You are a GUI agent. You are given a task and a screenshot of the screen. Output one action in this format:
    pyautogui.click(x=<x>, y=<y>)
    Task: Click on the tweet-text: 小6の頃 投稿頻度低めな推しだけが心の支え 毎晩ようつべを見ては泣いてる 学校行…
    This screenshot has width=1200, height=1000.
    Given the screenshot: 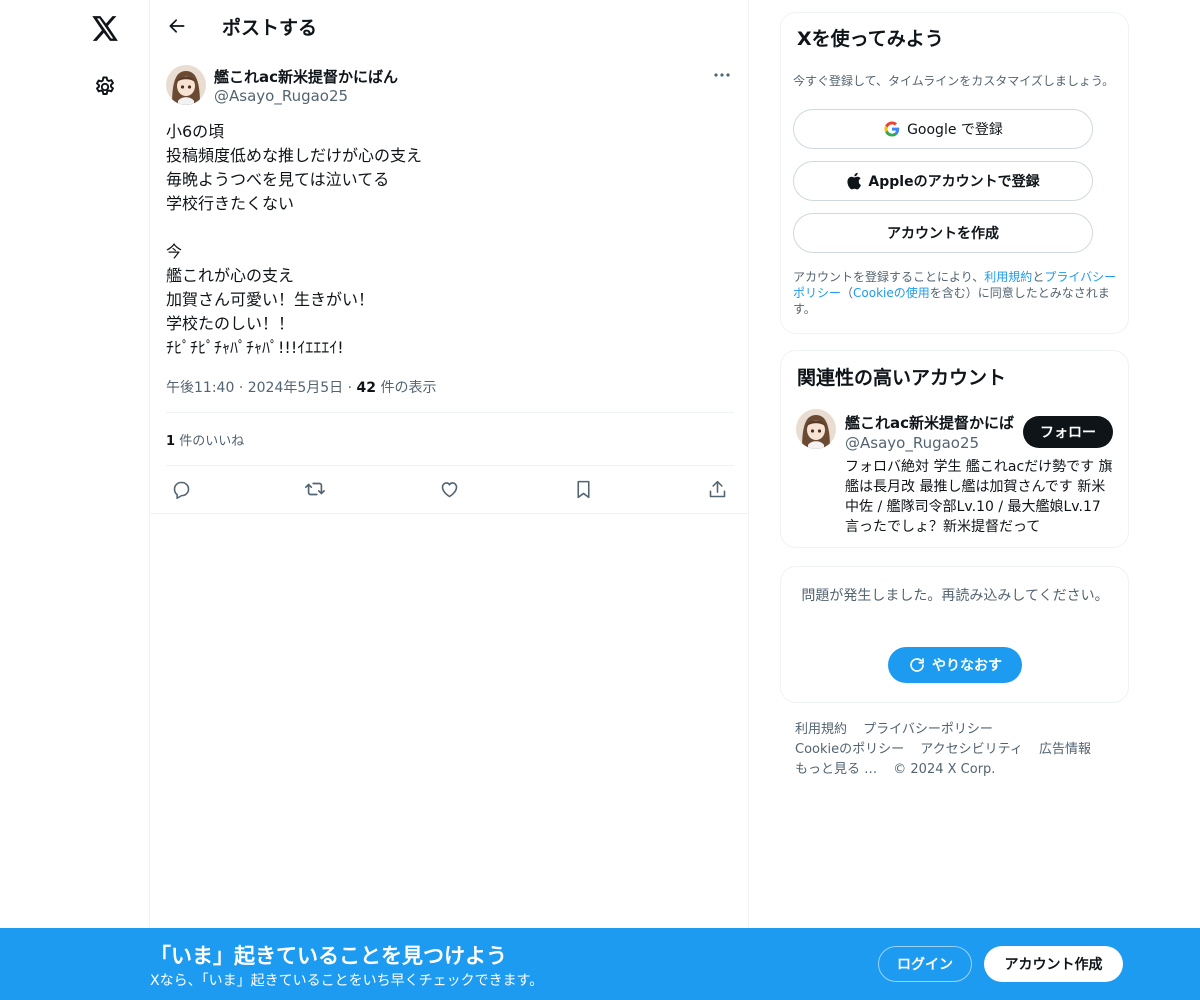 What is the action you would take?
    pyautogui.click(x=446, y=240)
    